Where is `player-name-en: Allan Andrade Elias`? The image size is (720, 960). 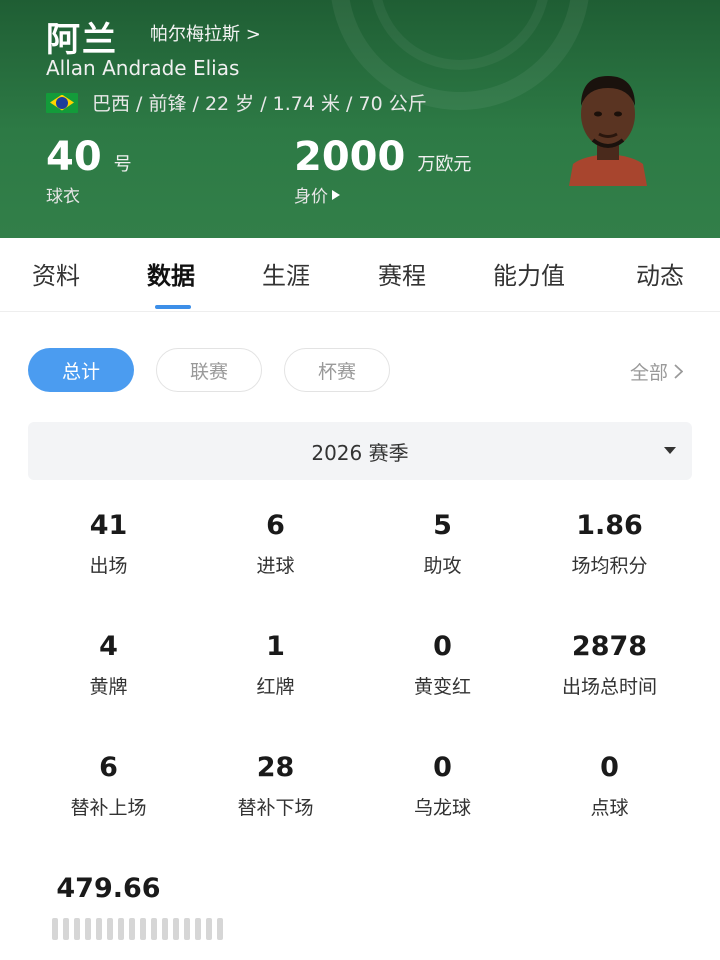
player-name-en: Allan Andrade Elias is located at coordinates (143, 68).